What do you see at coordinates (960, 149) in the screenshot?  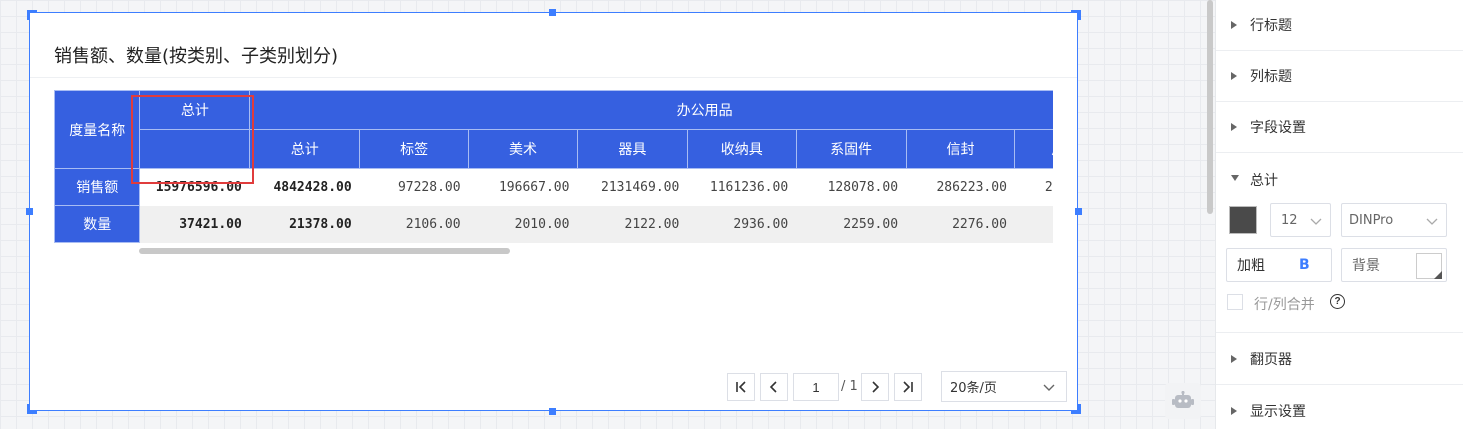 I see `sub-header-envelopes: 信封` at bounding box center [960, 149].